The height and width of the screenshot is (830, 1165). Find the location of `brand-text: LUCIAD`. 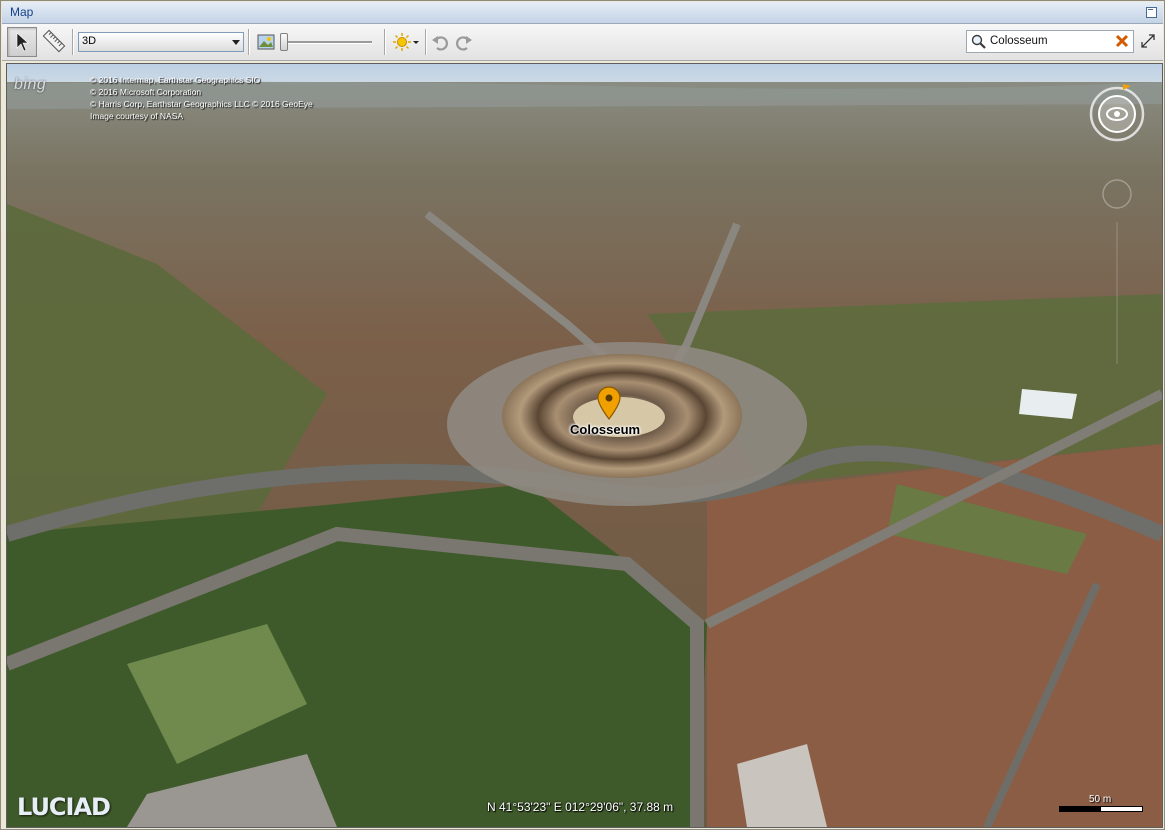

brand-text: LUCIAD is located at coordinates (64, 807).